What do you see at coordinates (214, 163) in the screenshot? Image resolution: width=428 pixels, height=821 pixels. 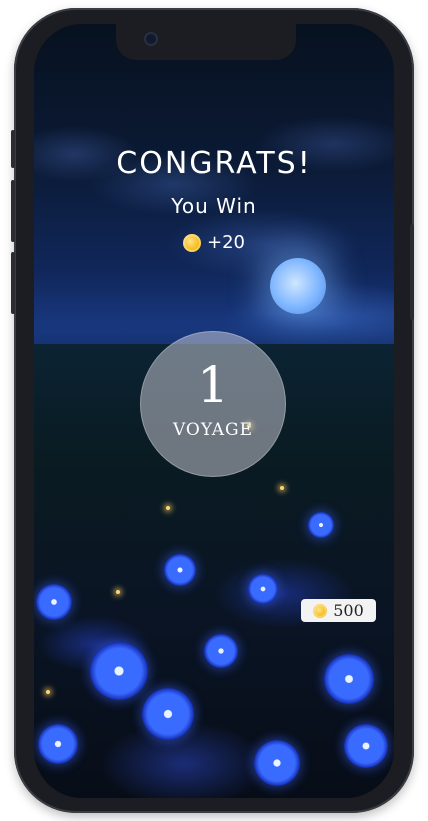 I see `congrats-heading: CONGRATS!` at bounding box center [214, 163].